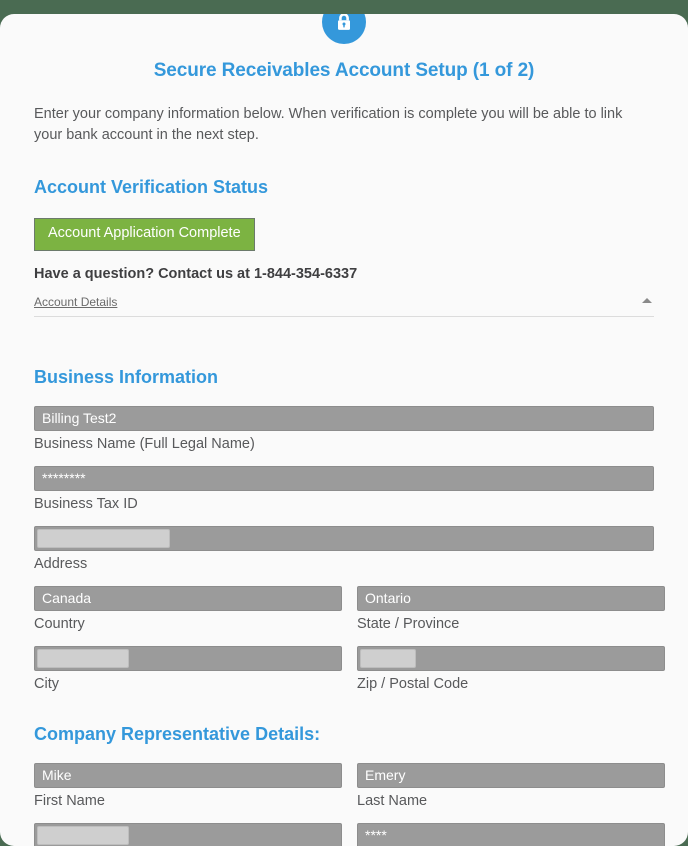 Image resolution: width=688 pixels, height=846 pixels. I want to click on city-redaction, so click(83, 658).